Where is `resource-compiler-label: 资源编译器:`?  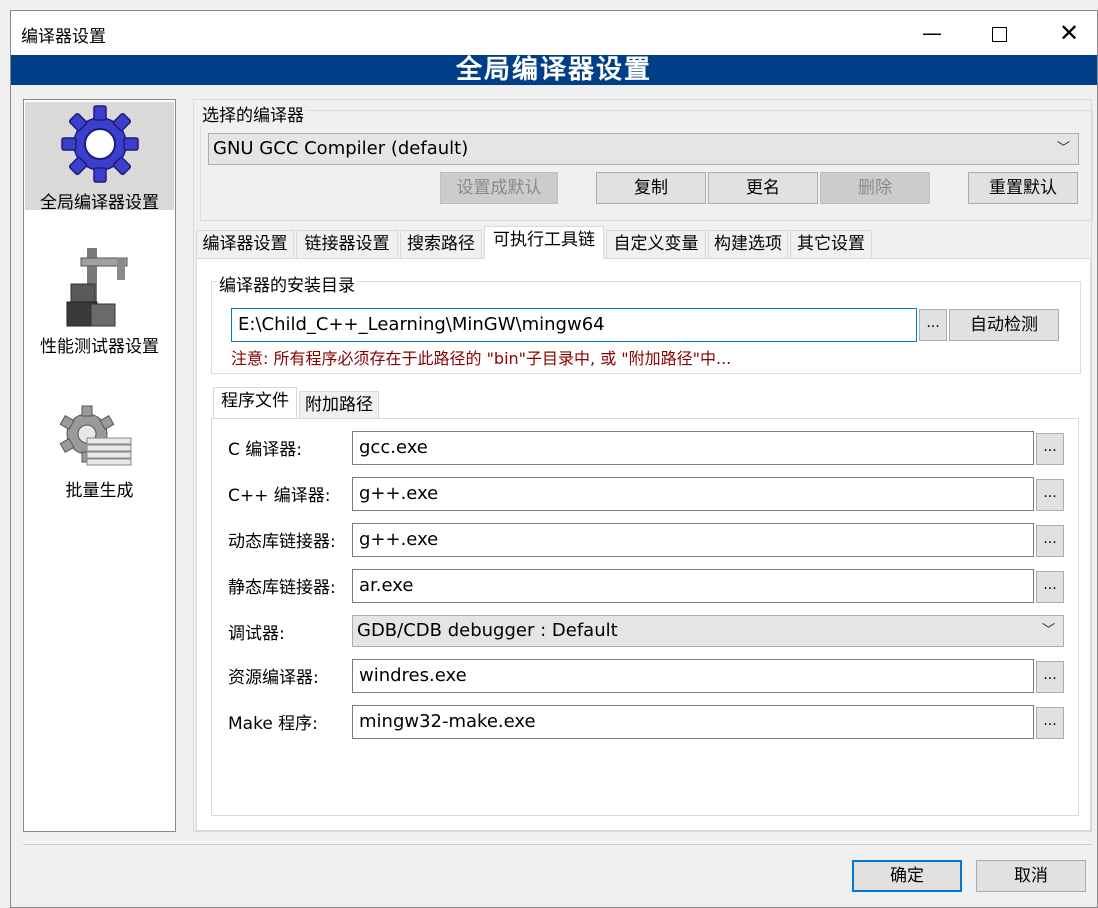 resource-compiler-label: 资源编译器: is located at coordinates (273, 678).